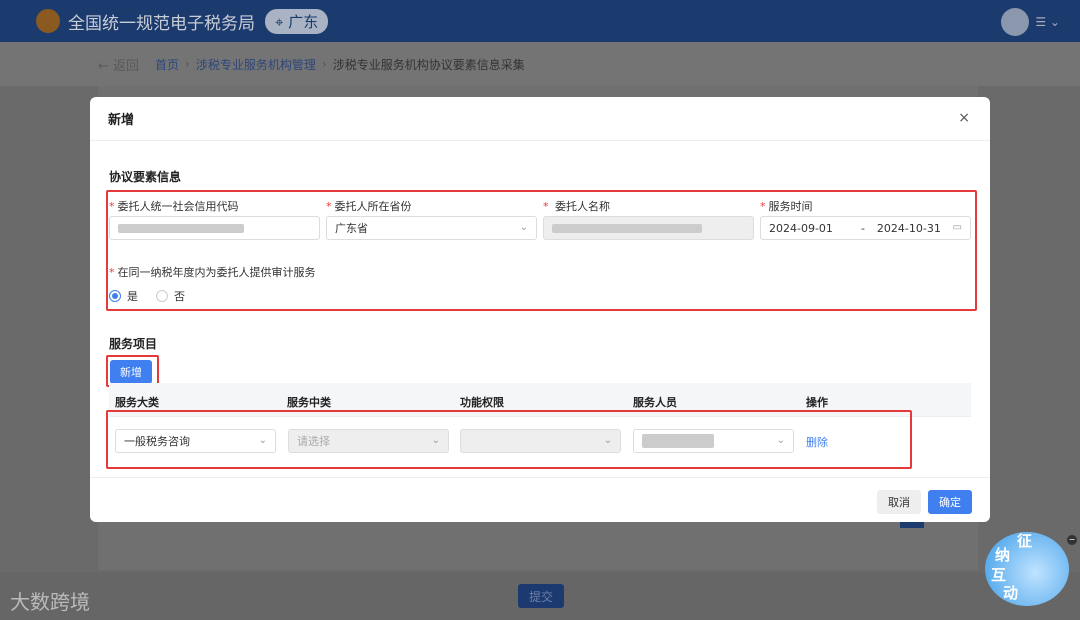 The width and height of the screenshot is (1080, 620). Describe the element at coordinates (50, 602) in the screenshot. I see `watermark: 大数跨境` at that location.